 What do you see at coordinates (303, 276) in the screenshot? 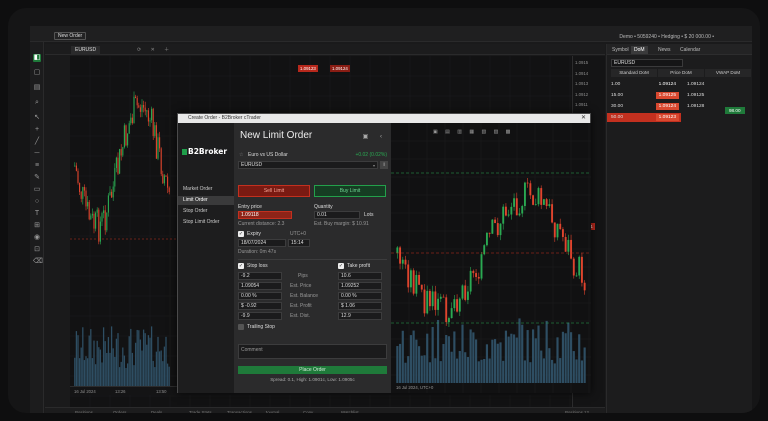
I see `pips-label: Pips` at bounding box center [303, 276].